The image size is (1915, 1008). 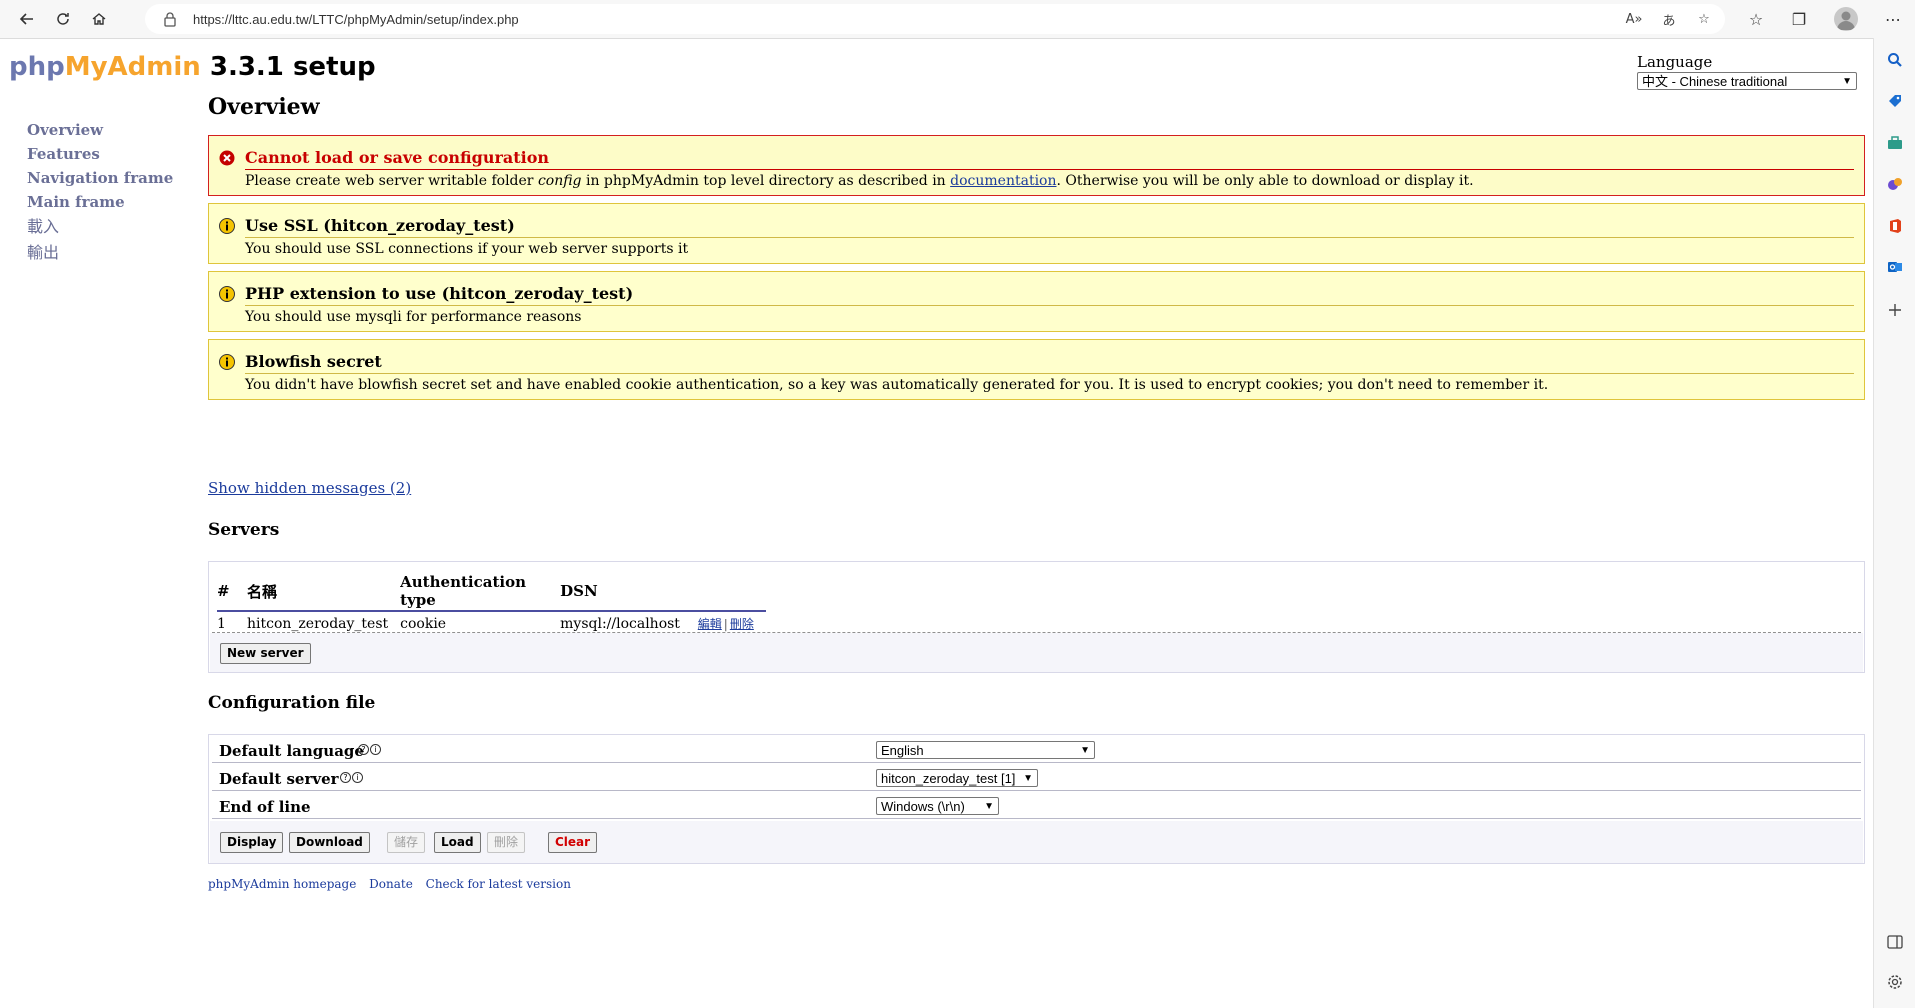 What do you see at coordinates (923, 806) in the screenshot?
I see `end-of-line-value: Windows (\r\n)` at bounding box center [923, 806].